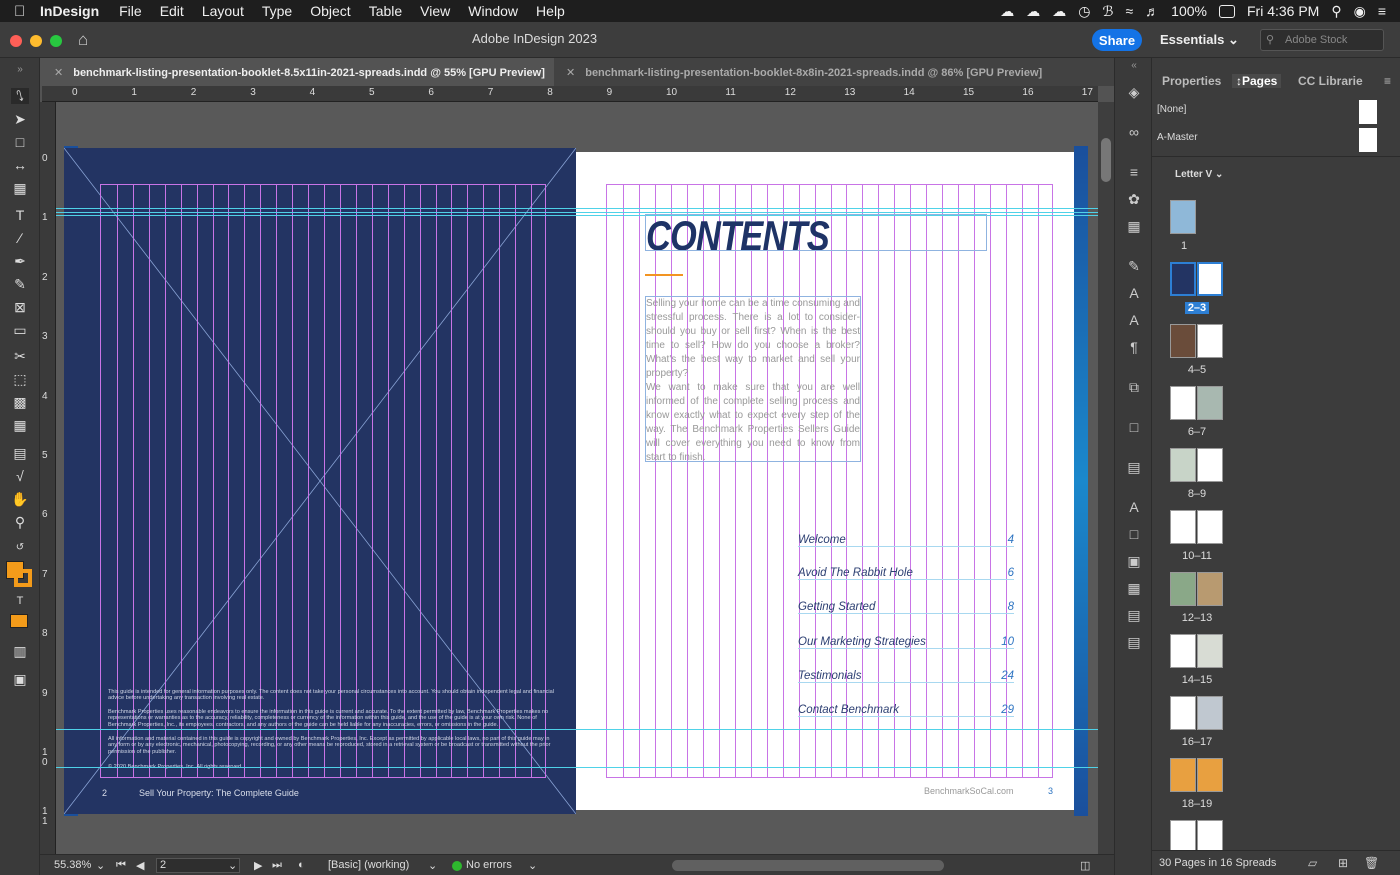 Image resolution: width=1400 pixels, height=875 pixels. What do you see at coordinates (1085, 865) in the screenshot?
I see `split-window-icon: ◫` at bounding box center [1085, 865].